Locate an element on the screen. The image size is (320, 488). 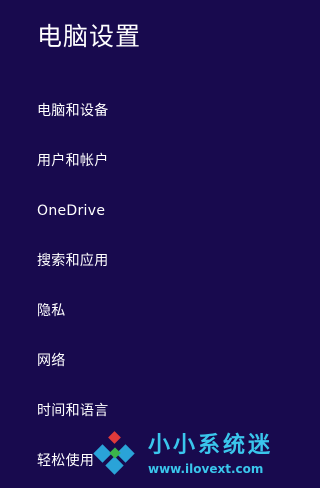
nav-item-pc-and-devices: 电脑和设备 is located at coordinates (138, 111).